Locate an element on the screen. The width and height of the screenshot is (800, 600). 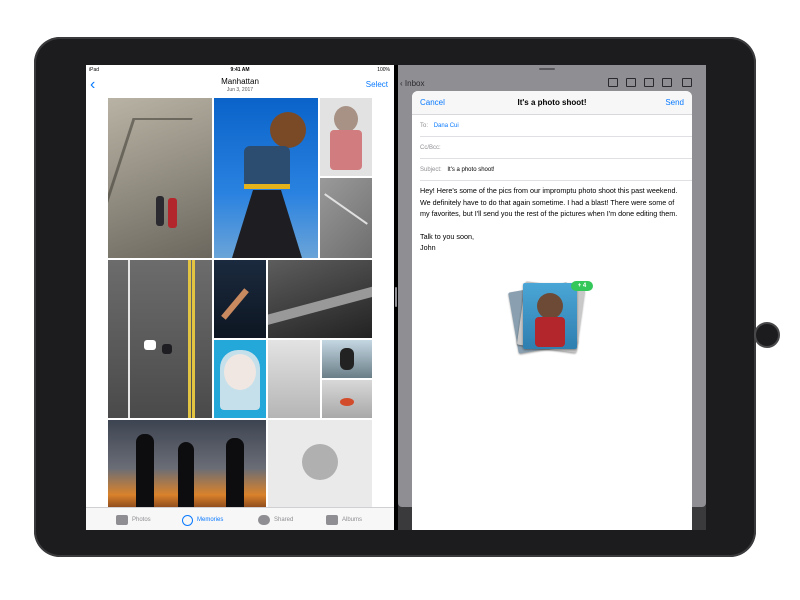
inbox-label: Inbox is located at coordinates (414, 83).